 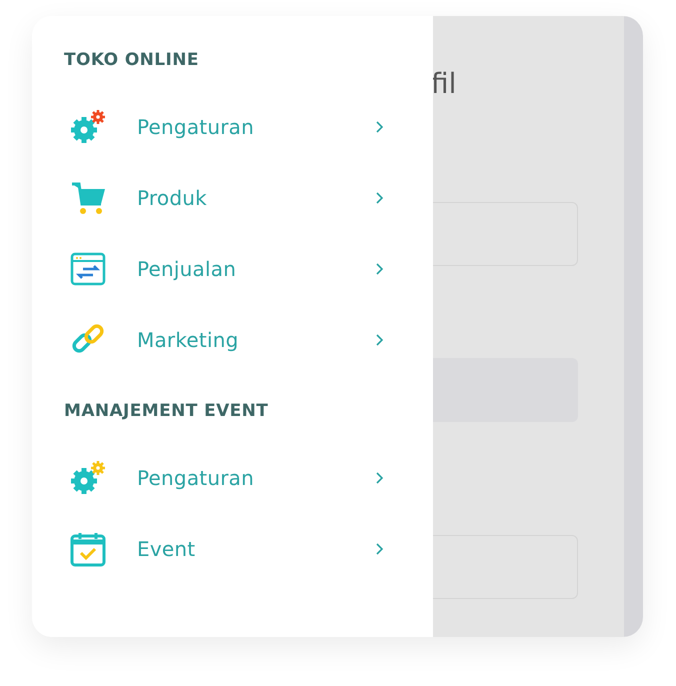 I want to click on menu-item: Marketing, so click(x=248, y=339).